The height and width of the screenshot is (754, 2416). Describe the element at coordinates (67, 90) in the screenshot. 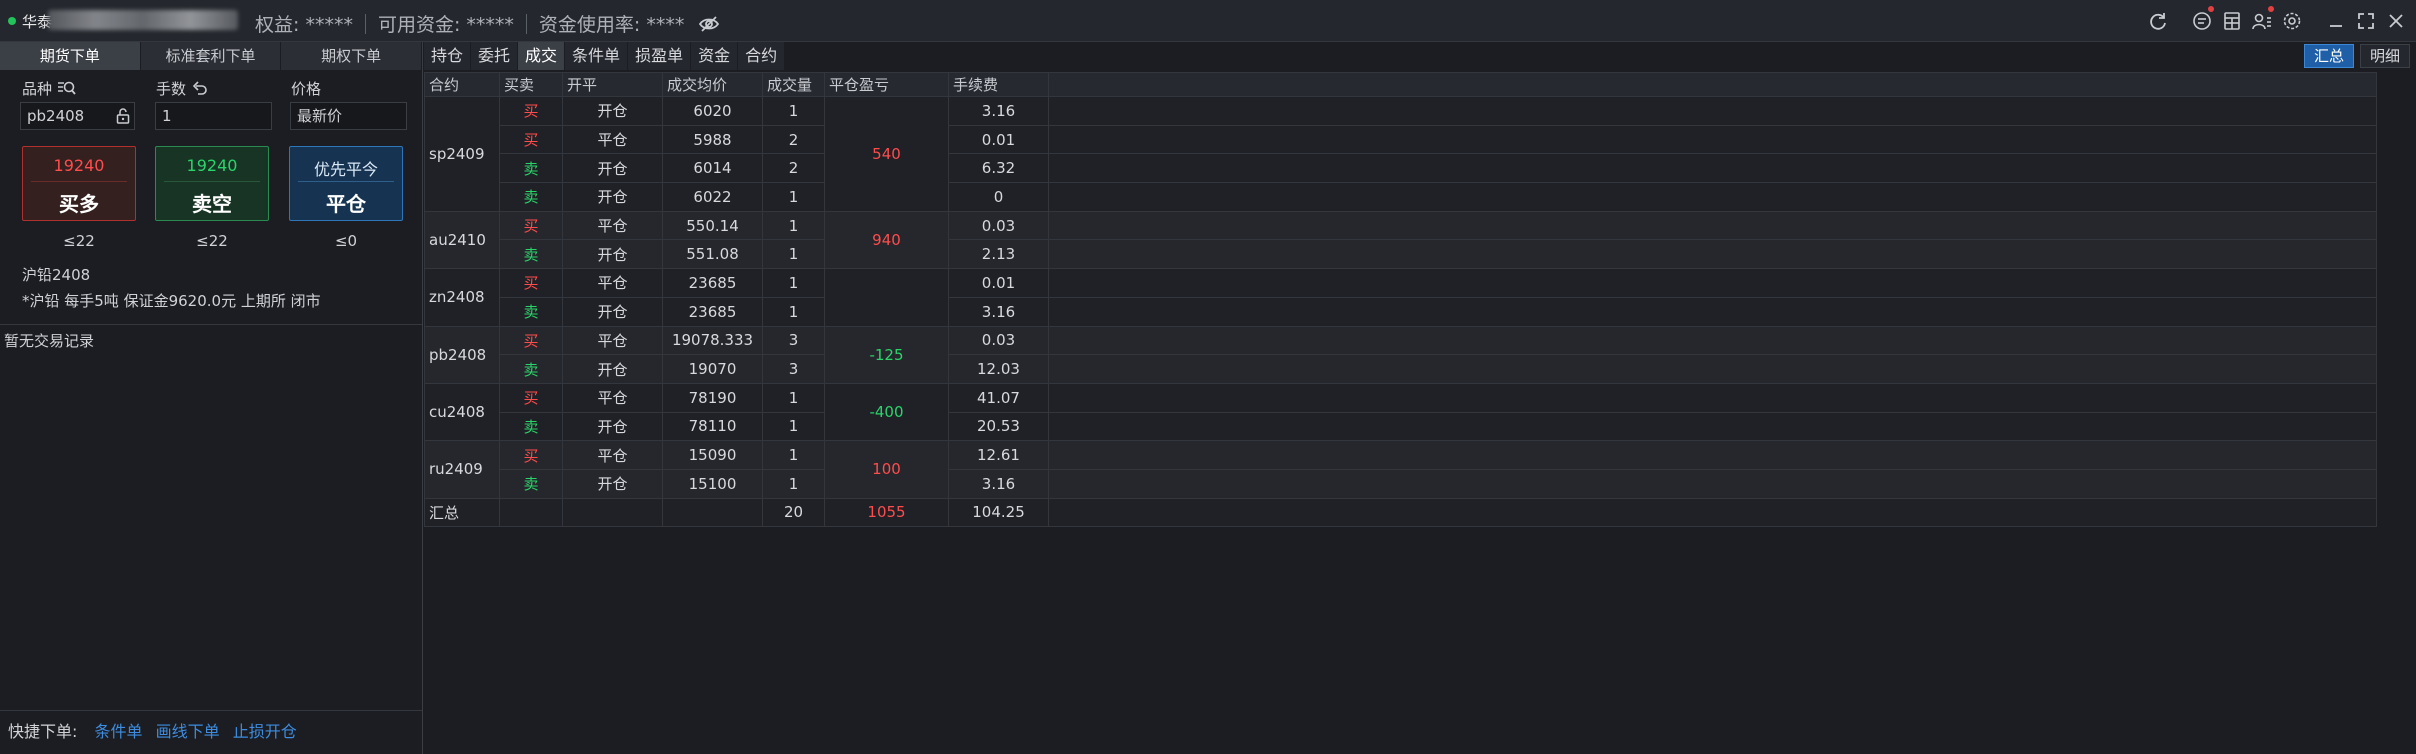

I see `search-icon` at that location.